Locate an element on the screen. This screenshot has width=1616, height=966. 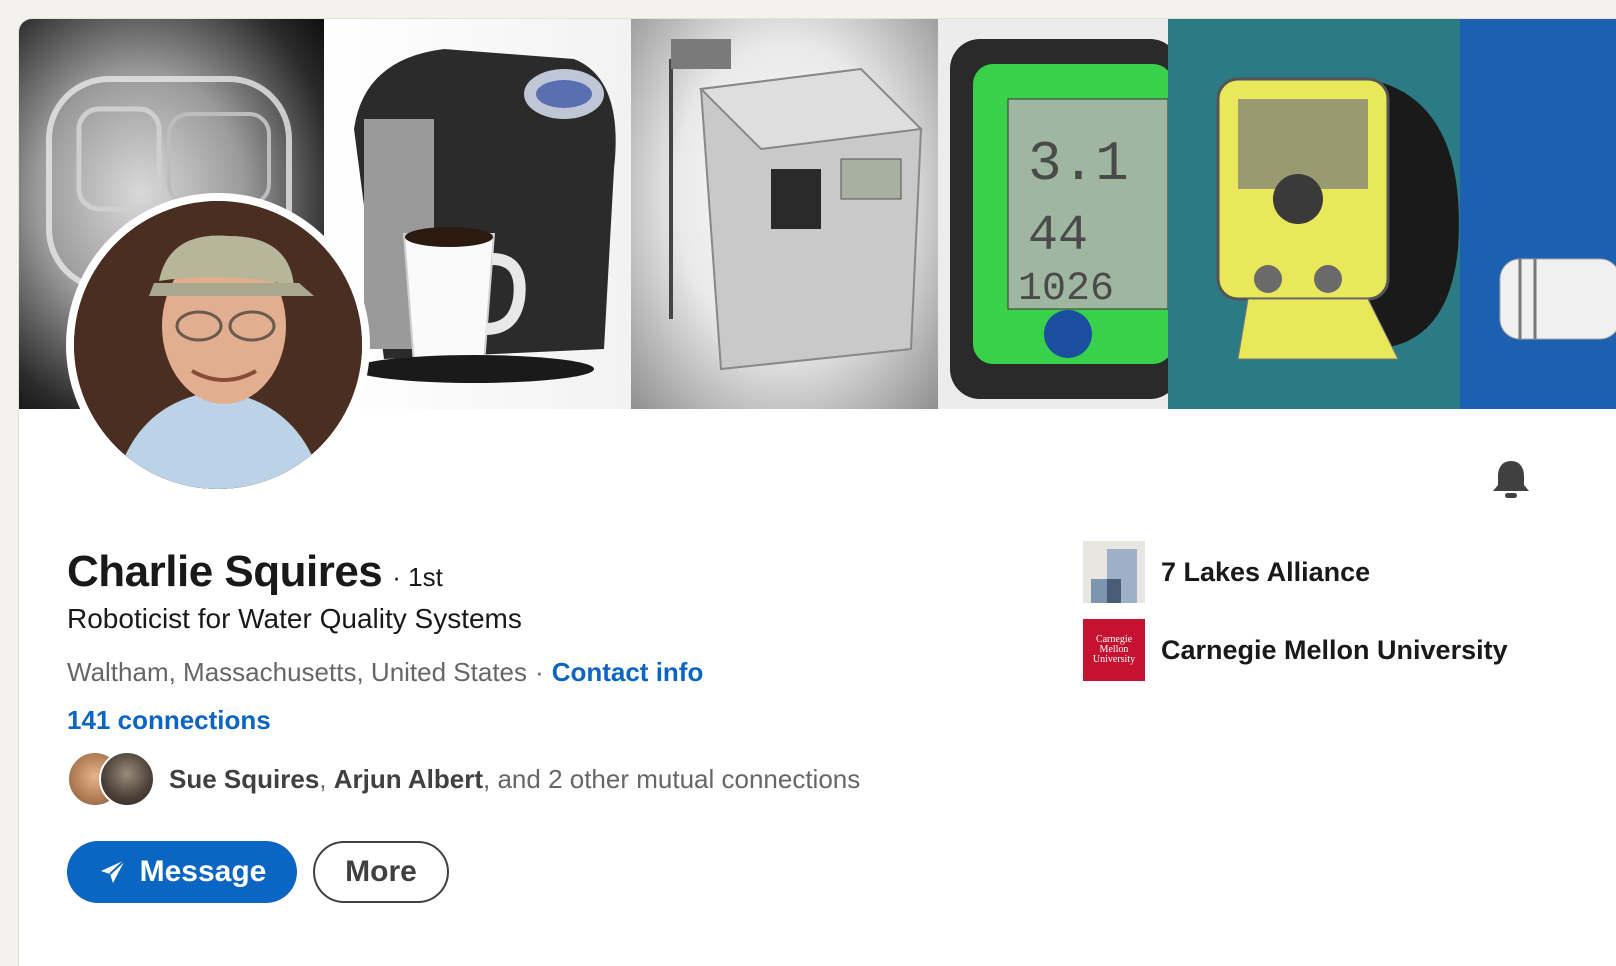
svg-text: 1026 is located at coordinates (1066, 289).